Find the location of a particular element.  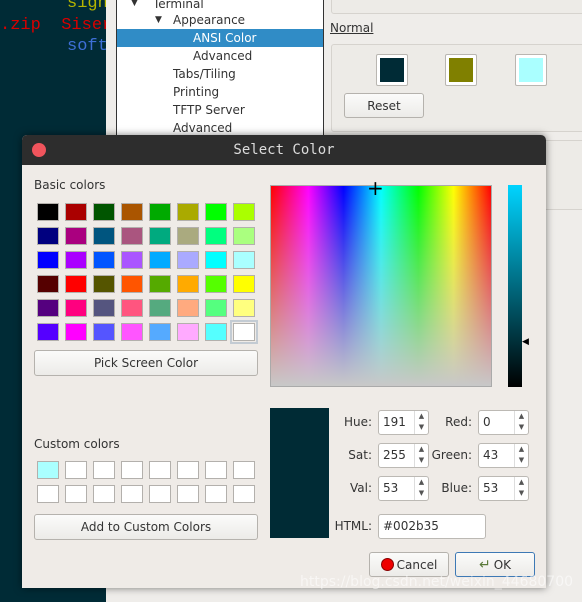

reset-button: Reset is located at coordinates (384, 105).